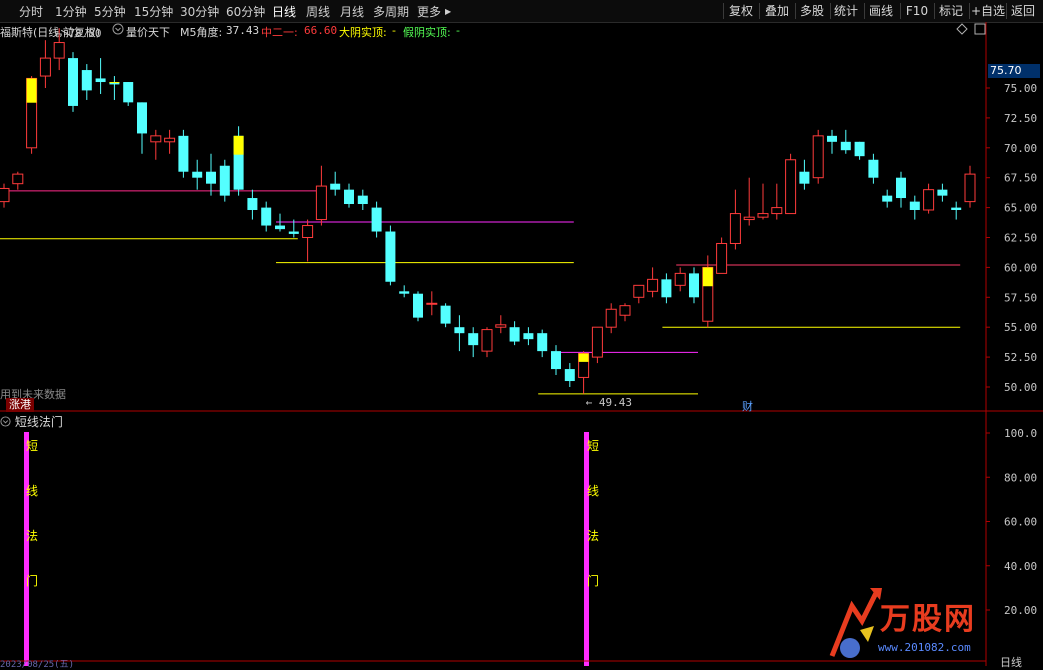  I want to click on event-badge: 涨港, so click(20, 405).